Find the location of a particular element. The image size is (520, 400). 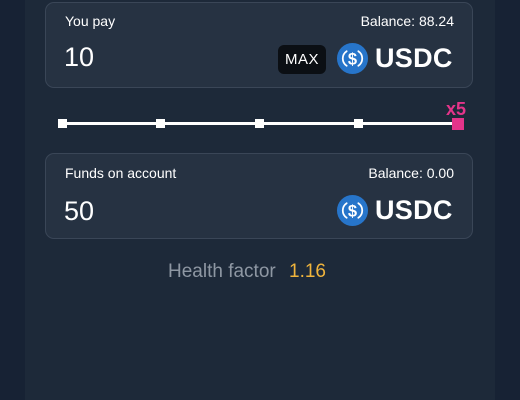

funds-label: Funds on account is located at coordinates (121, 173).